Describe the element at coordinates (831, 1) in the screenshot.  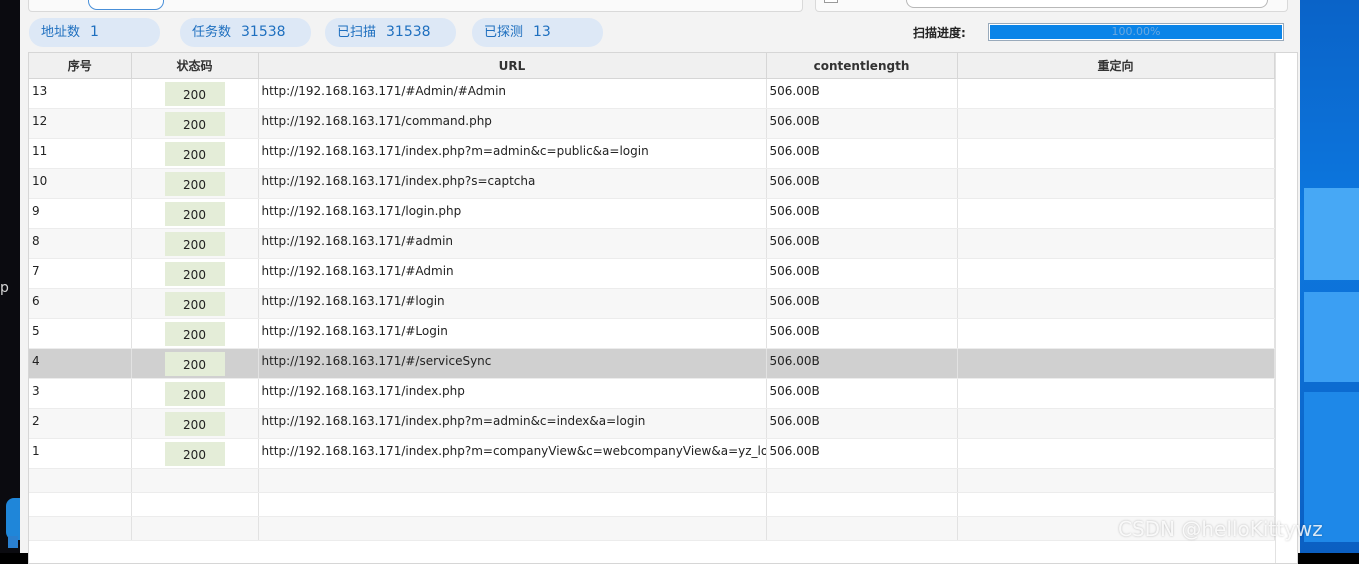
I see `option-checkbox` at that location.